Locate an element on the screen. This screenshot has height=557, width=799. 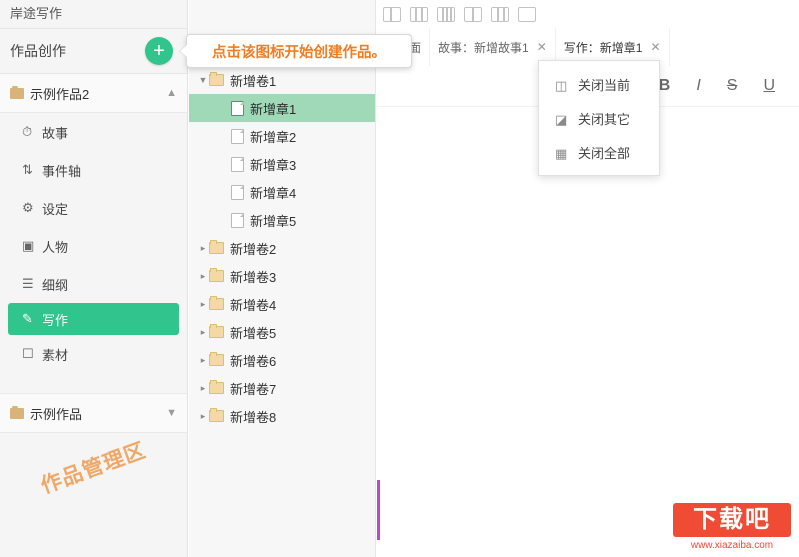
tree-folder-row: ▸ 新增卷3 is located at coordinates (282, 276).